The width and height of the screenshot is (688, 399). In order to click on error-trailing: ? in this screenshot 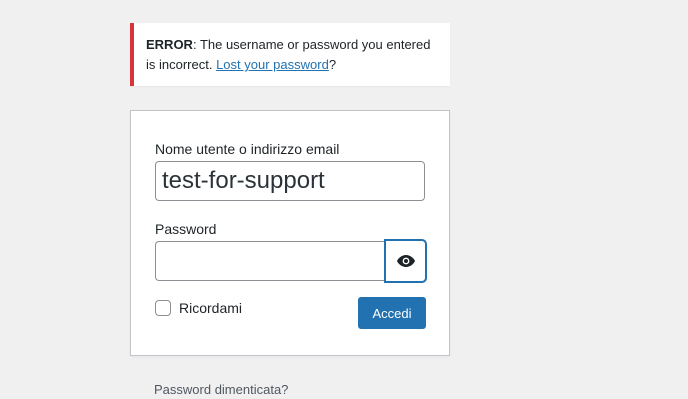, I will do `click(332, 64)`.